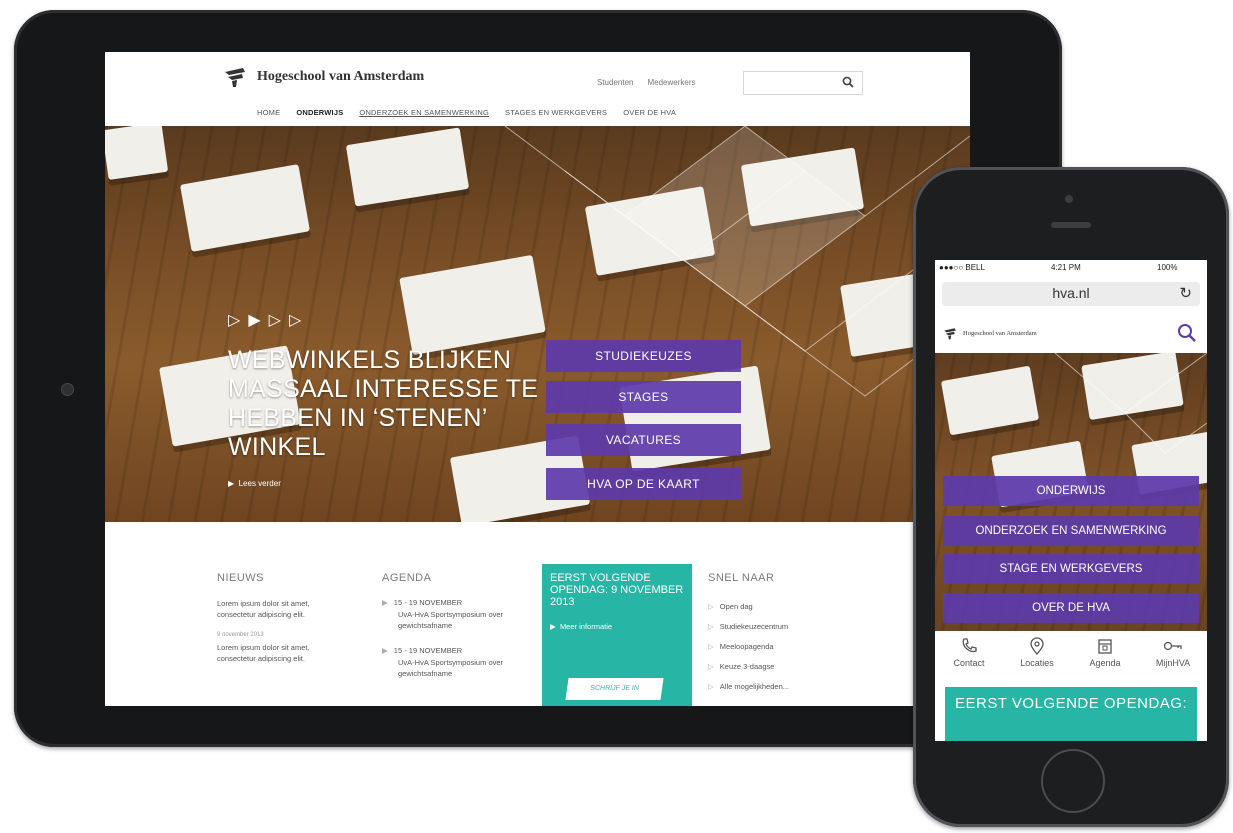 The width and height of the screenshot is (1233, 833). What do you see at coordinates (1071, 569) in the screenshot?
I see `stage-werkgevers-button: STAGE EN WERKGEVERS` at bounding box center [1071, 569].